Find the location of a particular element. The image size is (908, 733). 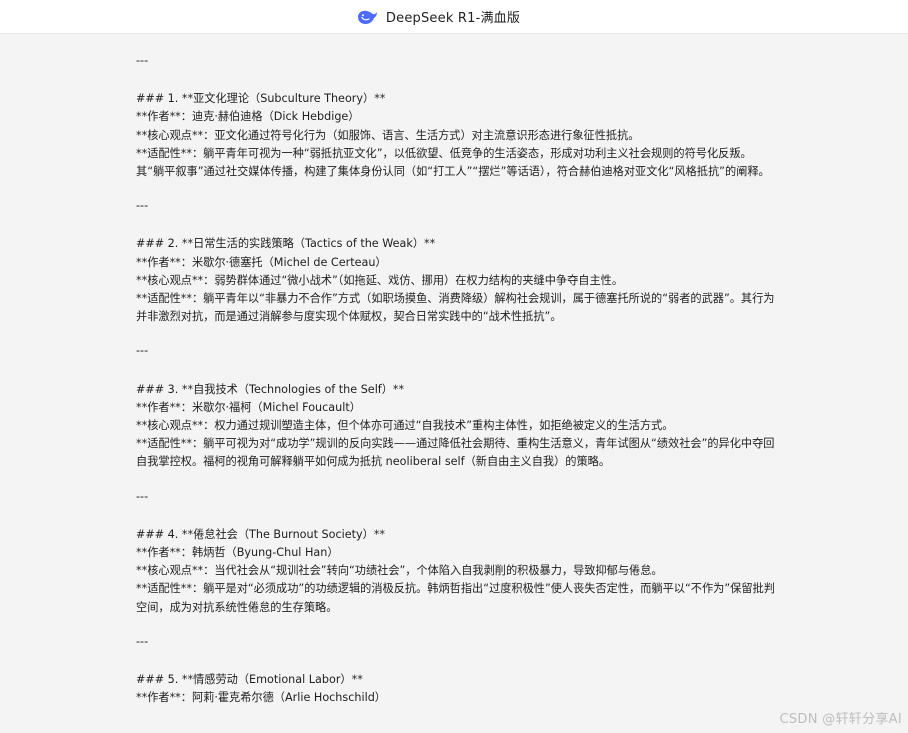

section-author: **作者**：米歇尔·德塞托（Michel de Certeau） is located at coordinates (261, 262).